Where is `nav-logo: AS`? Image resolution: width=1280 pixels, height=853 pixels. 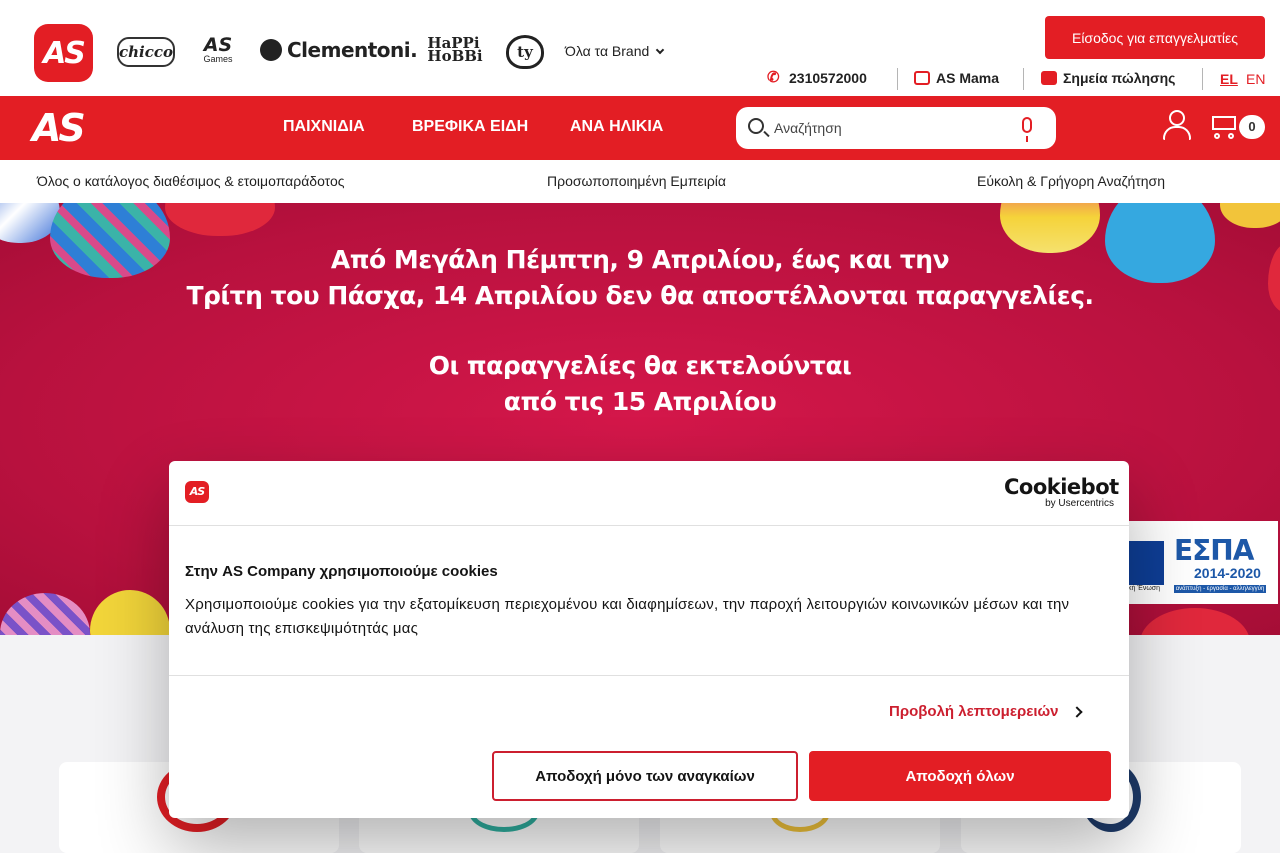
nav-logo: AS is located at coordinates (59, 128).